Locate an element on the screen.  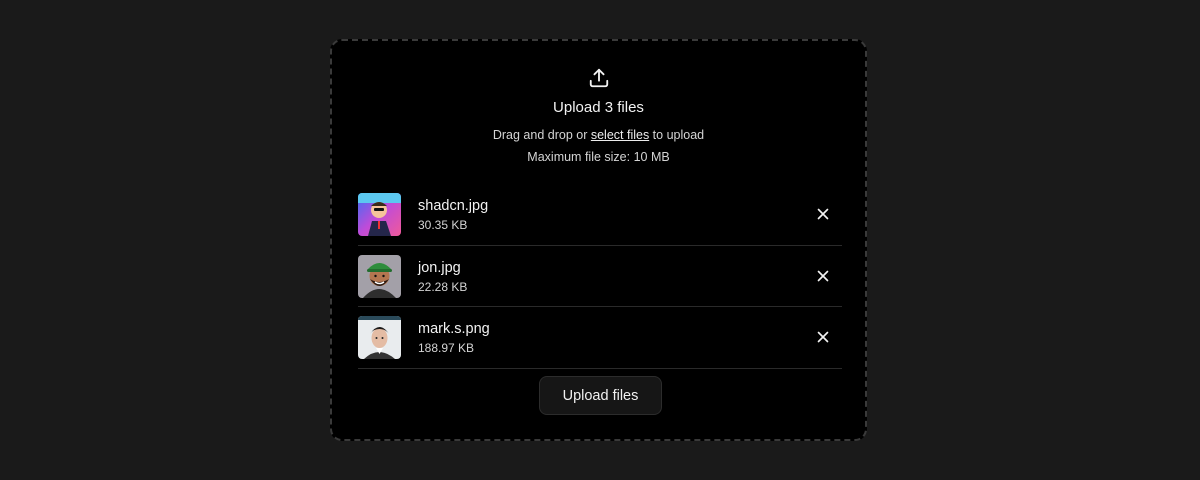
file-size: 30.35 KB is located at coordinates (443, 225).